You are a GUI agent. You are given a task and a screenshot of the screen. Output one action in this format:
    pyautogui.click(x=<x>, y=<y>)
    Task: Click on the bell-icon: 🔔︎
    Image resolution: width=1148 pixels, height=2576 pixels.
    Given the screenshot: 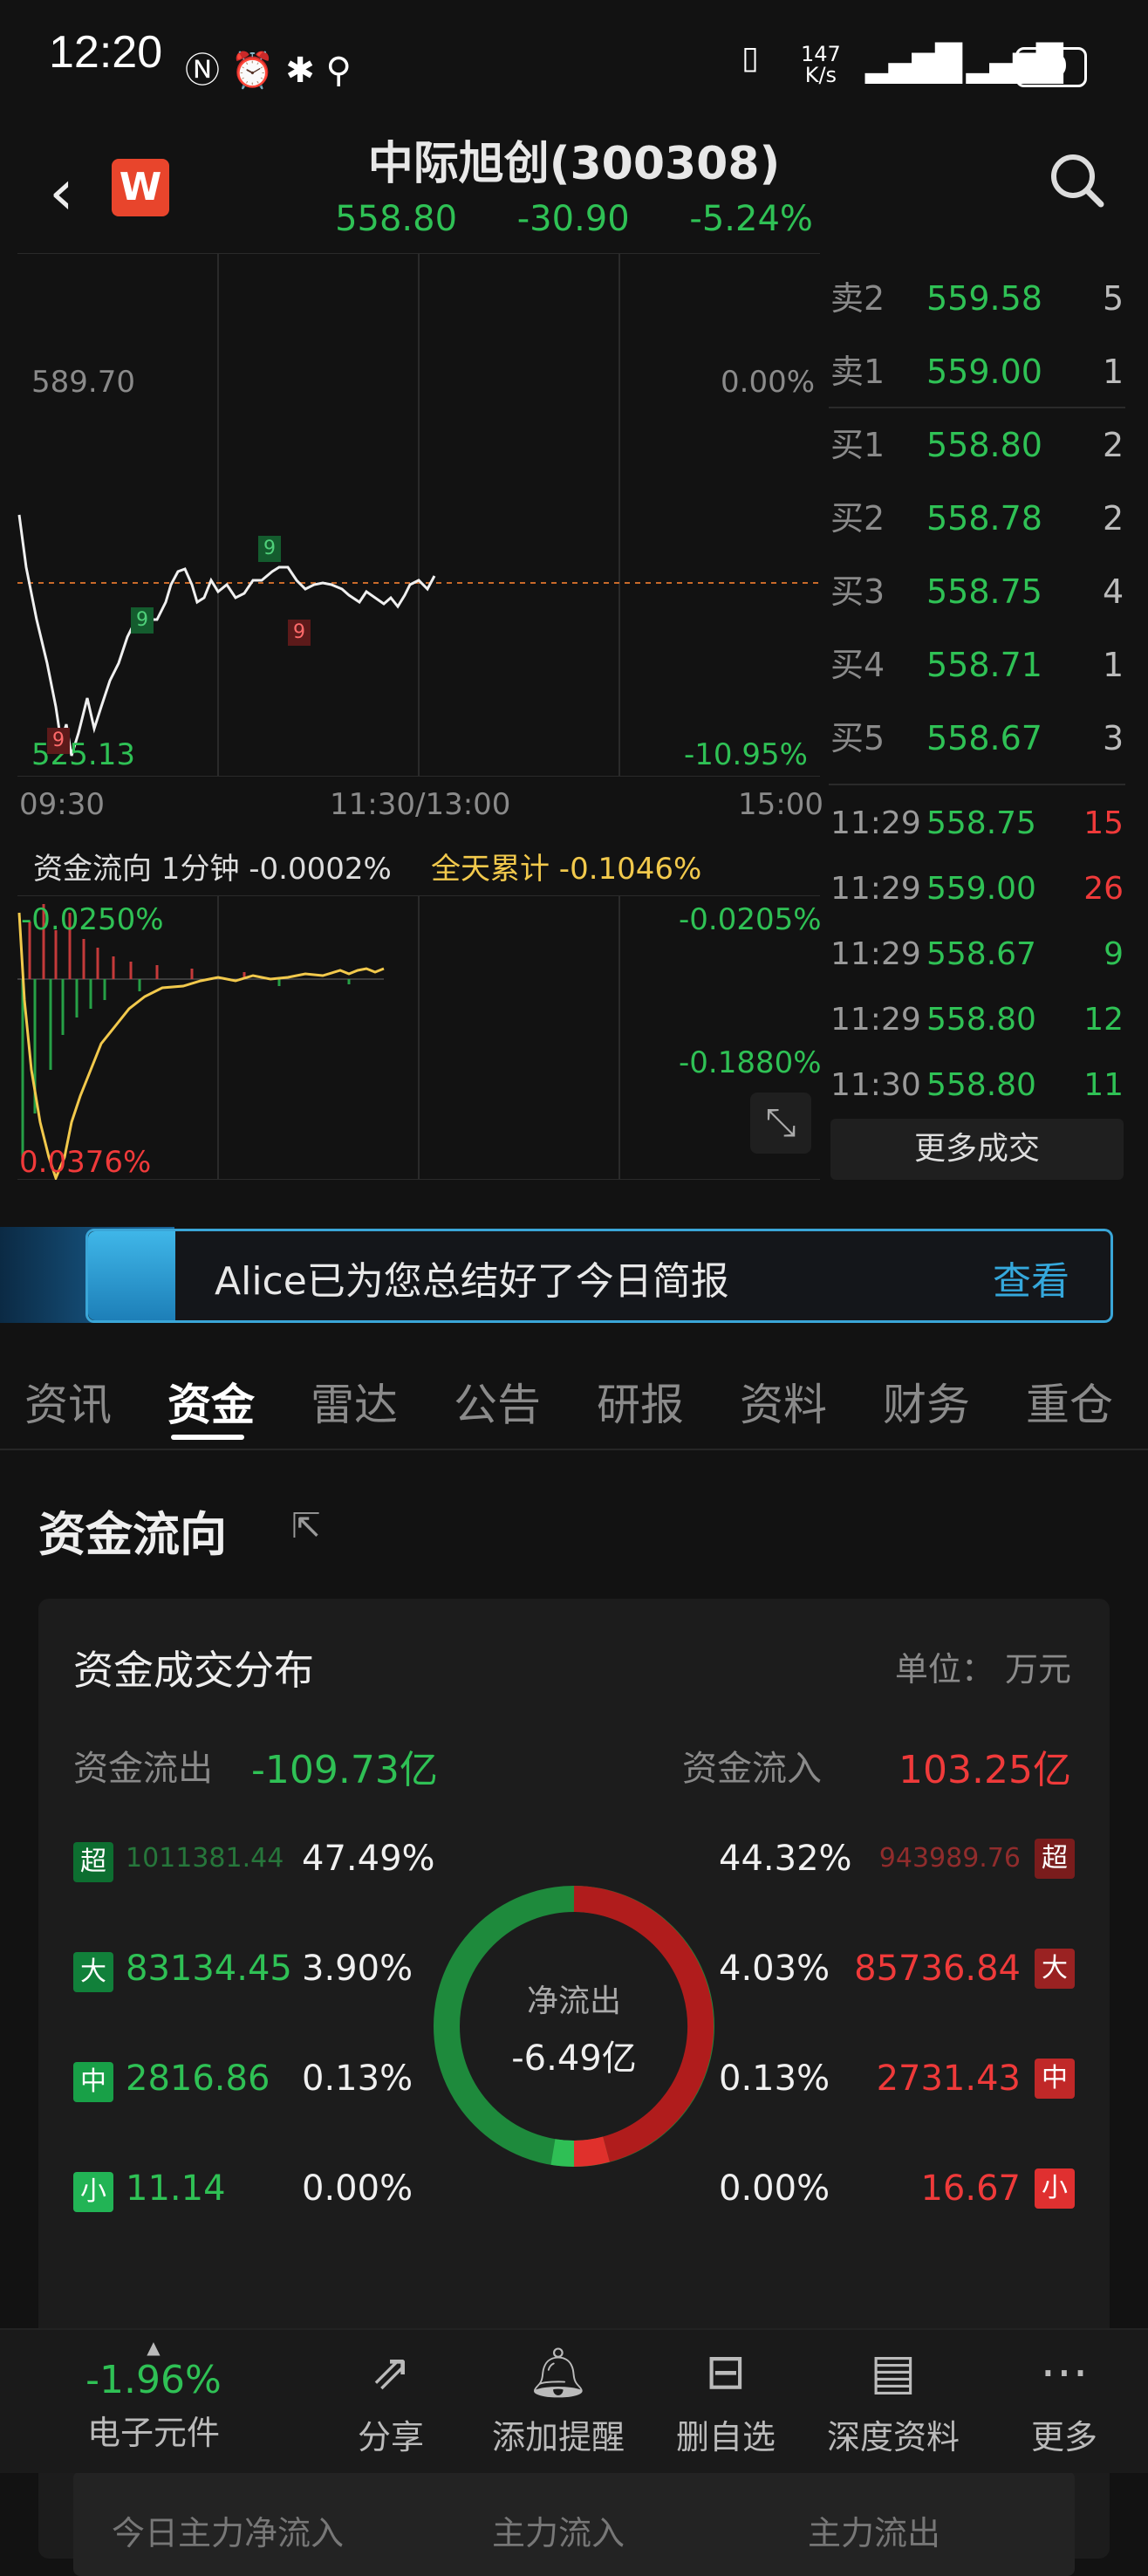 What is the action you would take?
    pyautogui.click(x=558, y=2373)
    